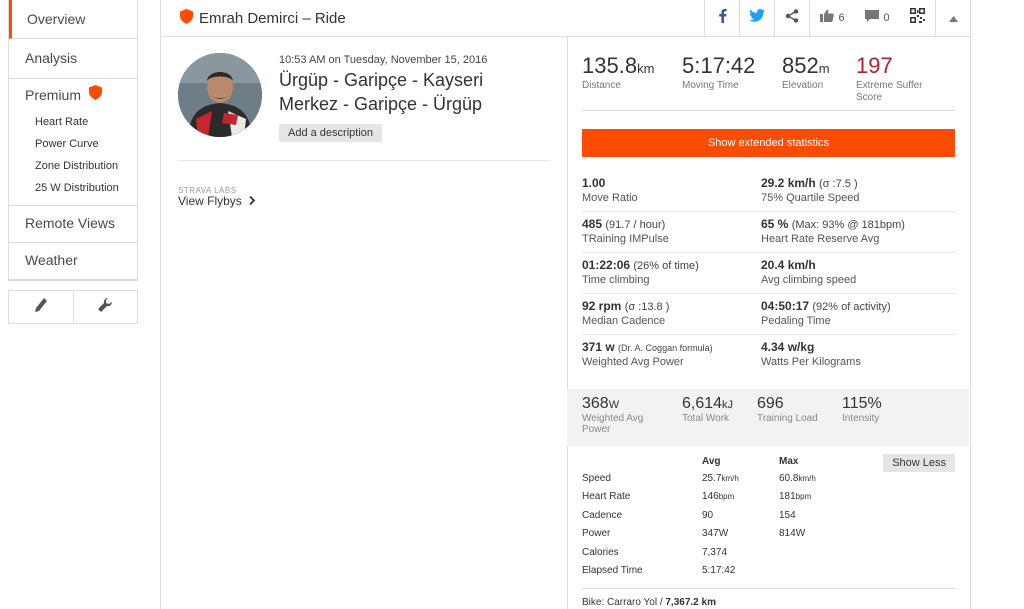 Image resolution: width=1024 pixels, height=609 pixels. I want to click on thumbs-up-icon, so click(827, 18).